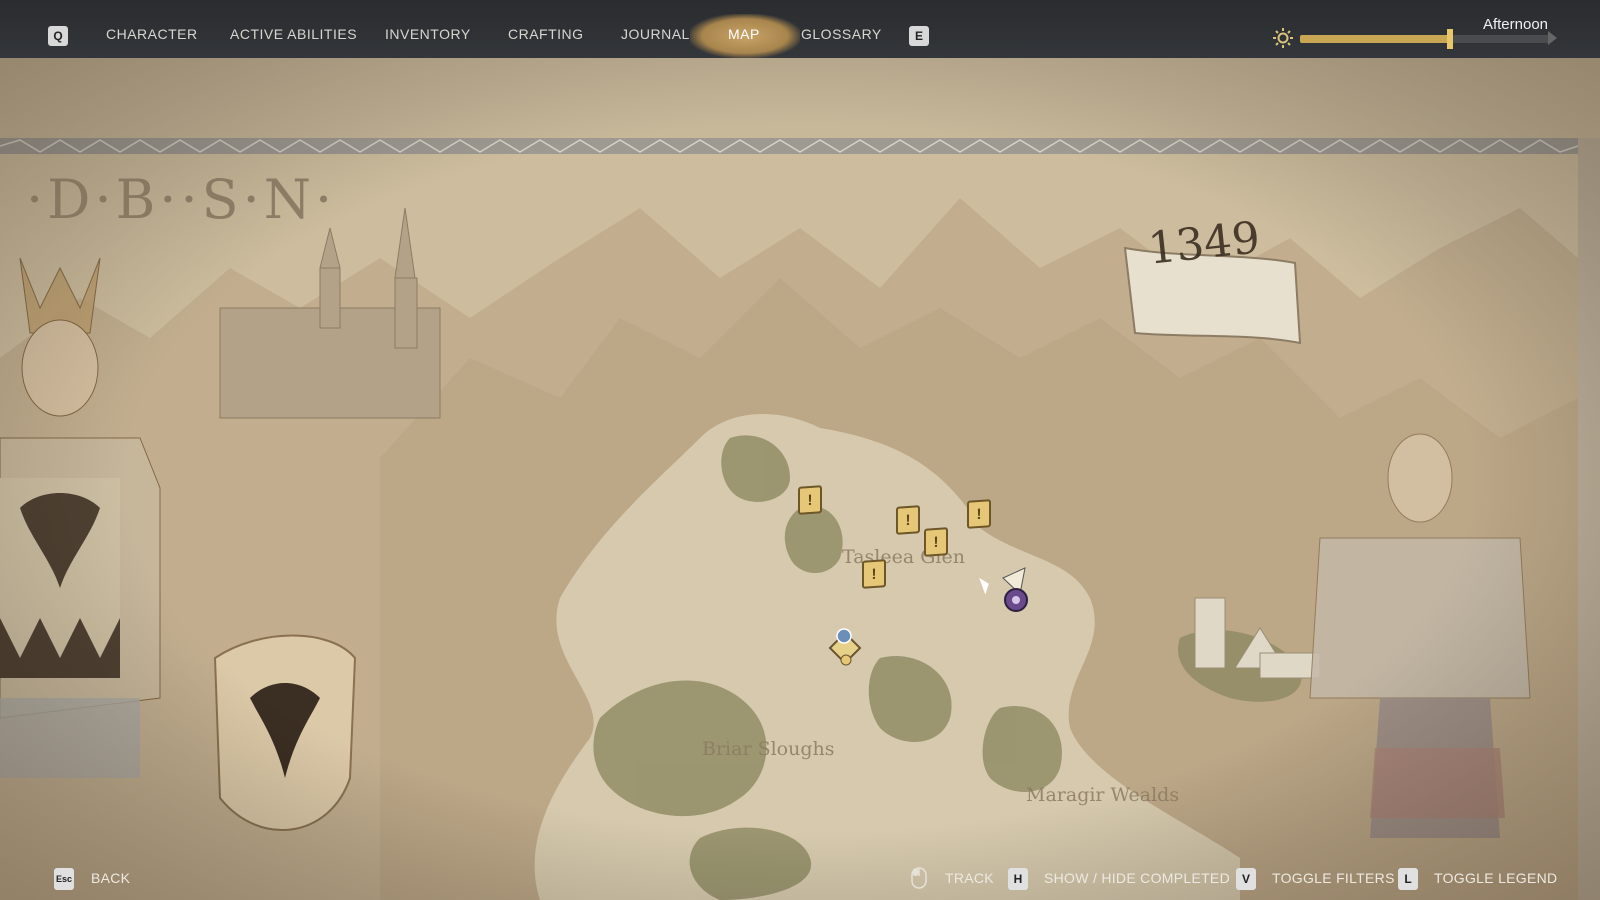 This screenshot has height=900, width=1600. What do you see at coordinates (428, 34) in the screenshot?
I see `tab-inventory: INVENTORY` at bounding box center [428, 34].